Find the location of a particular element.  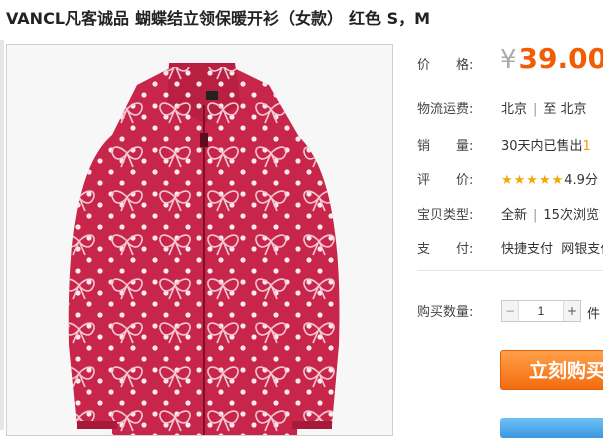

sales-label: 销 量: is located at coordinates (445, 146).